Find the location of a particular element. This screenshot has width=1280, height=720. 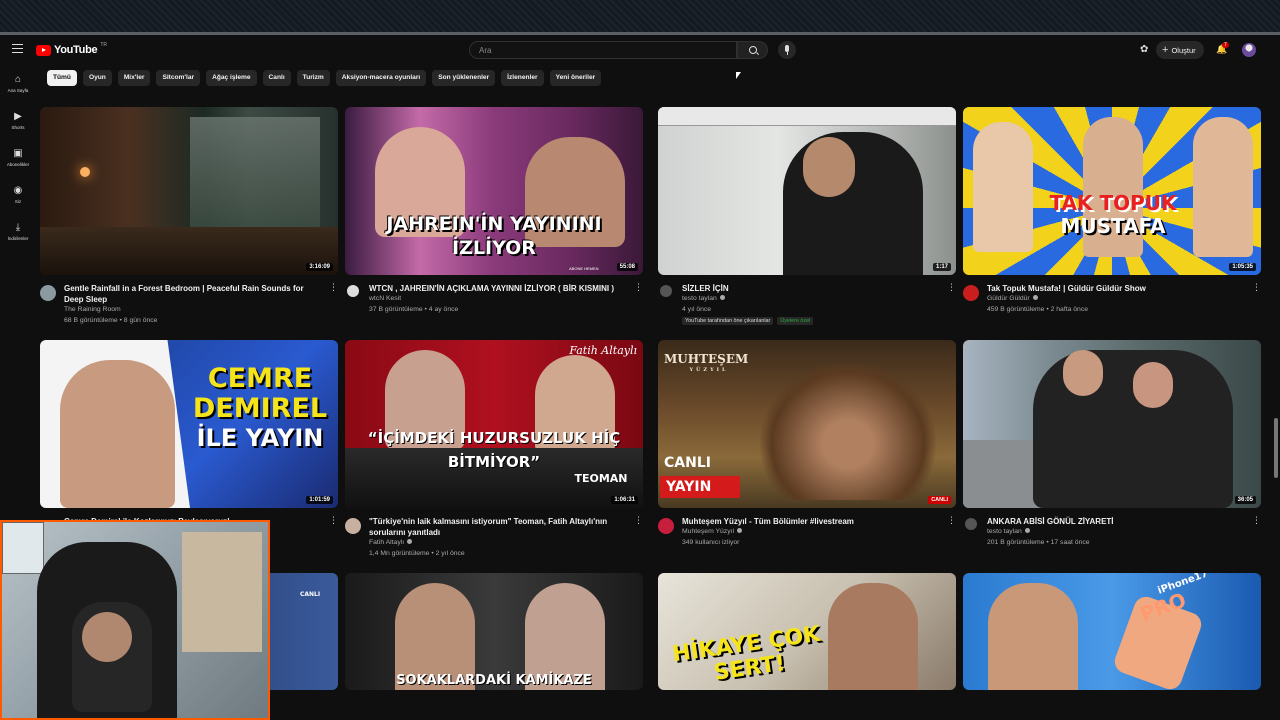

account-avatar is located at coordinates (1249, 50).